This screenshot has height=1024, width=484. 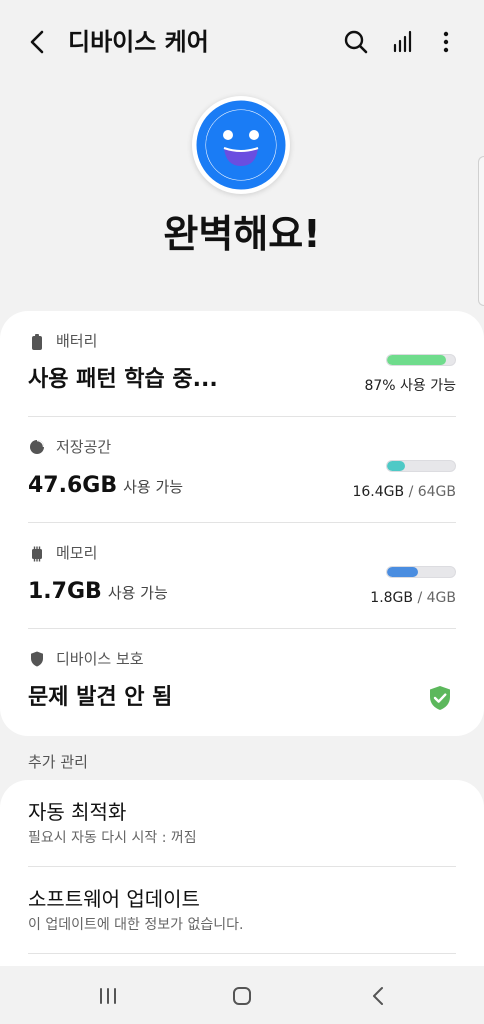 What do you see at coordinates (242, 823) in the screenshot?
I see `auto-optimize-item: 자동 최적화 필요시 자동 다시 시작 : 꺼짐` at bounding box center [242, 823].